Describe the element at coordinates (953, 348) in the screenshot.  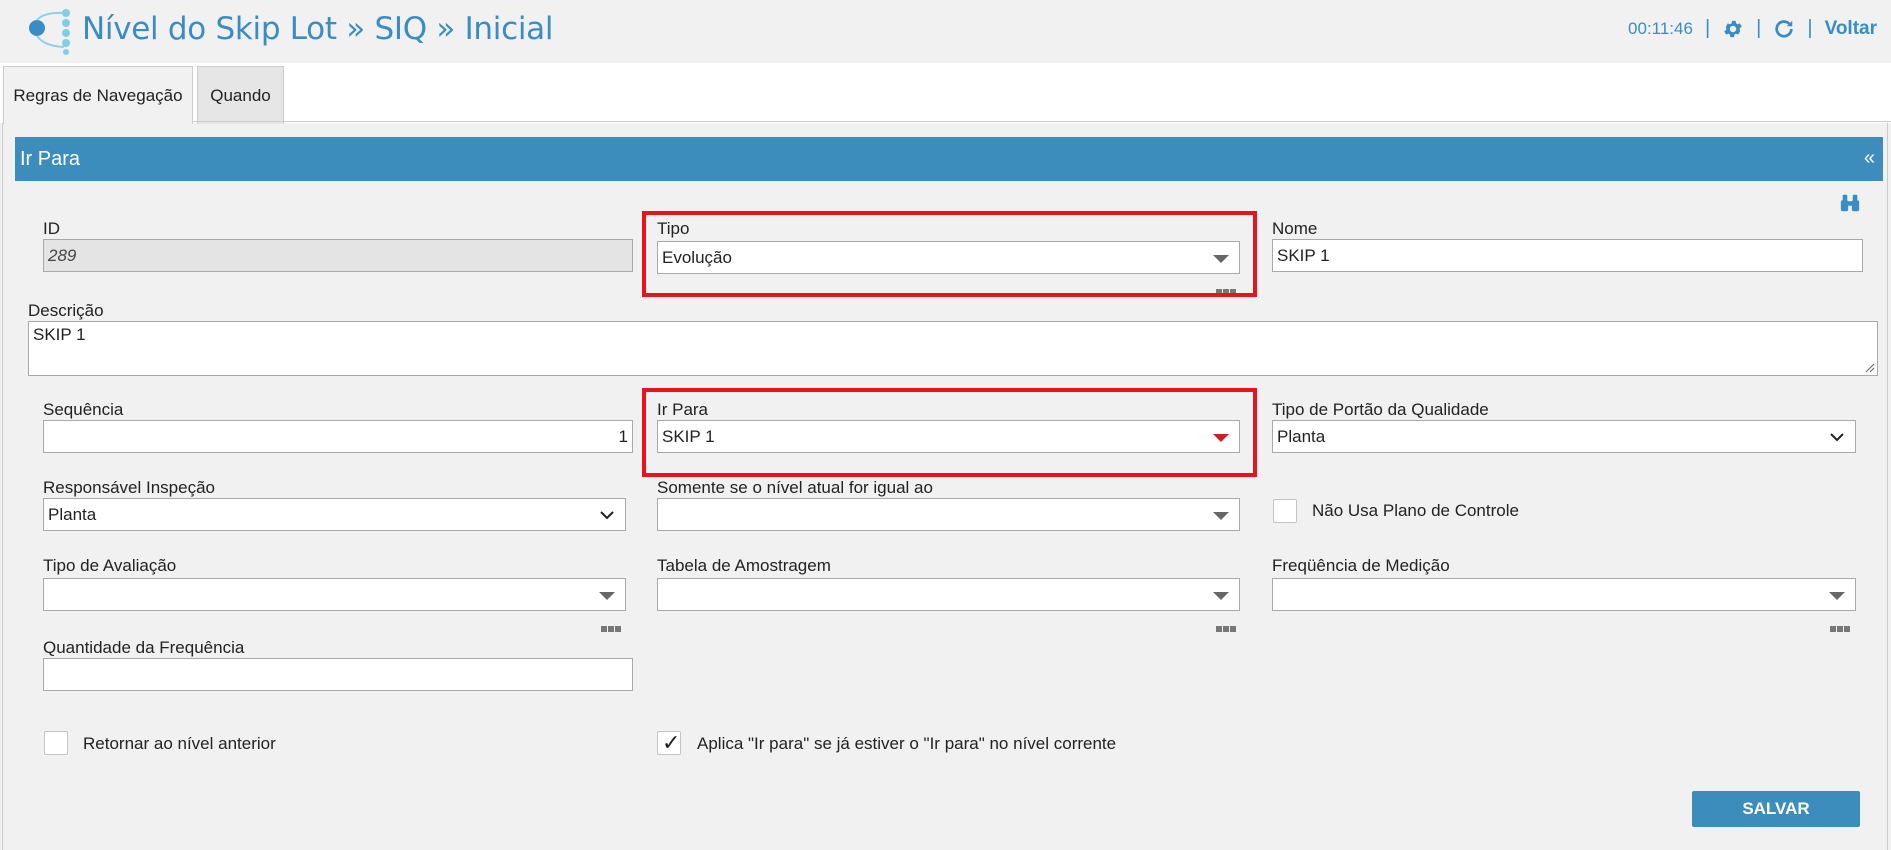
I see `descricao-textarea: SKIP 1` at that location.